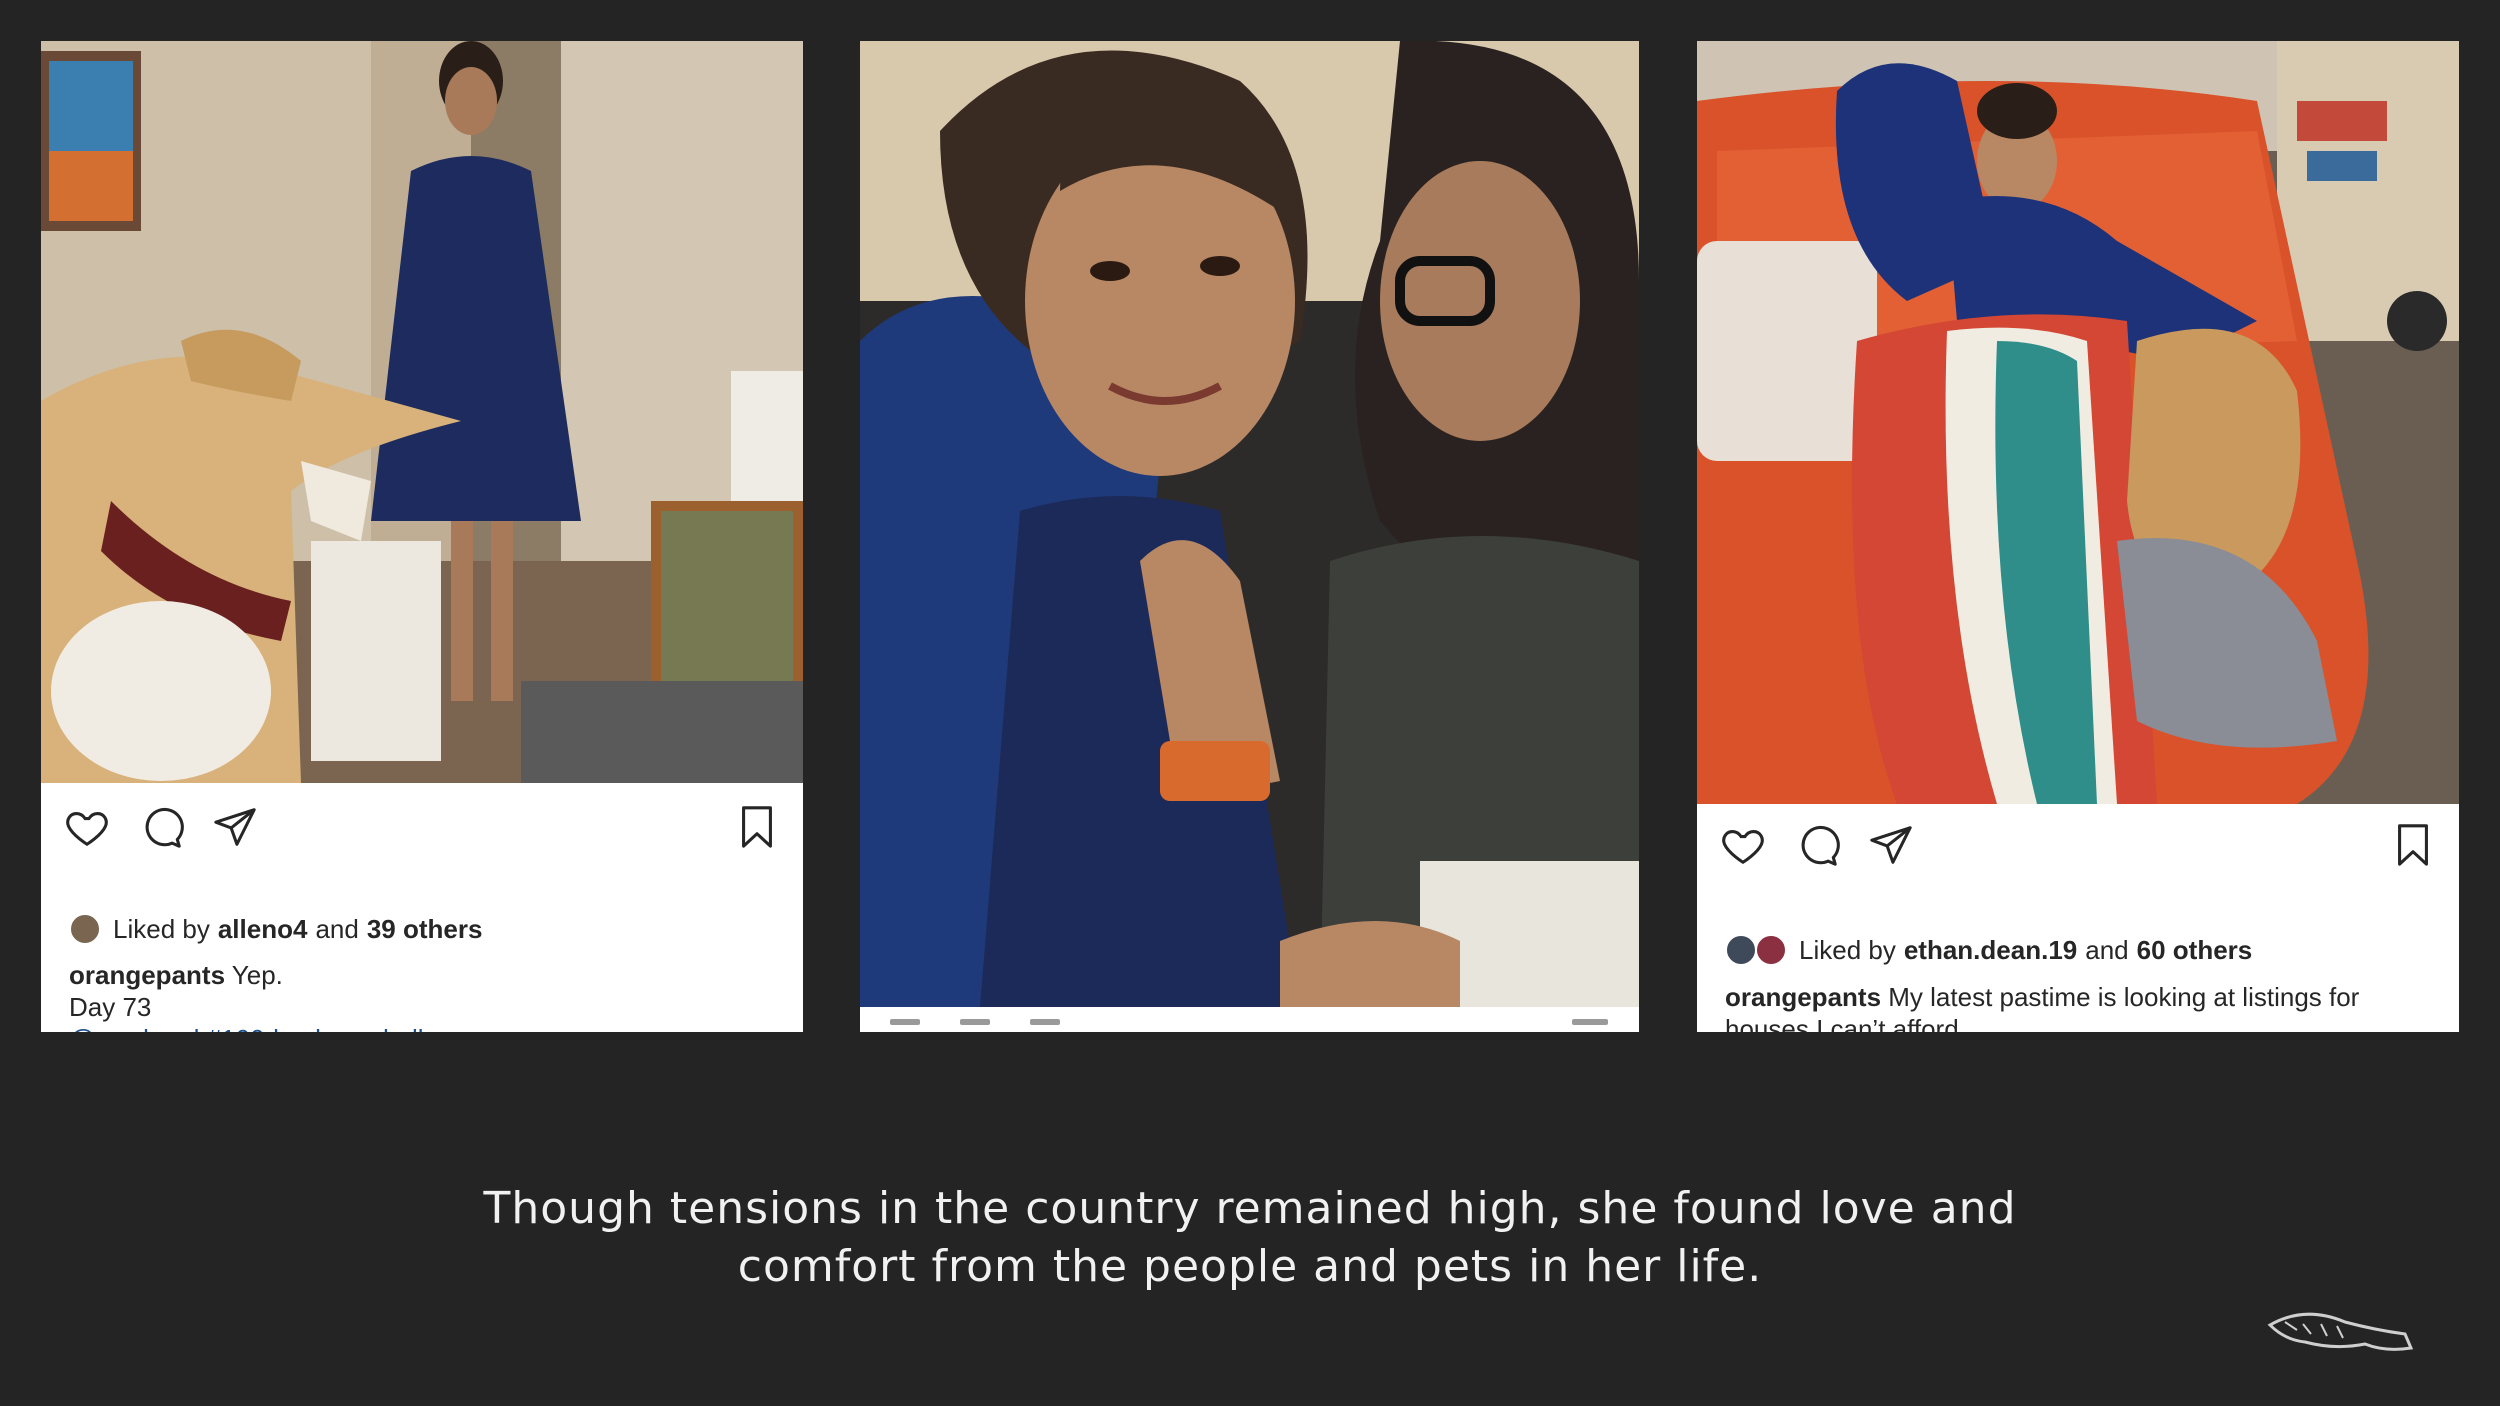 The height and width of the screenshot is (1406, 2500). What do you see at coordinates (2195, 950) in the screenshot?
I see `likes-count: 60 others` at bounding box center [2195, 950].